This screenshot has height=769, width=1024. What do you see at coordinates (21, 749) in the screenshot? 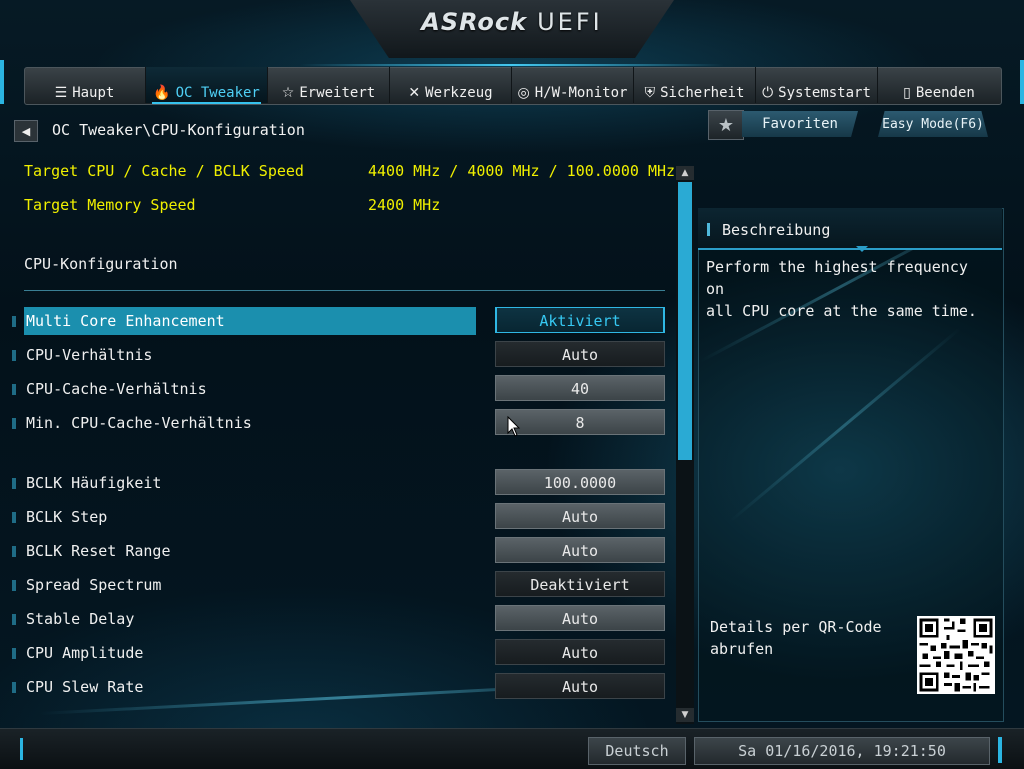
I see `footer-accent` at bounding box center [21, 749].